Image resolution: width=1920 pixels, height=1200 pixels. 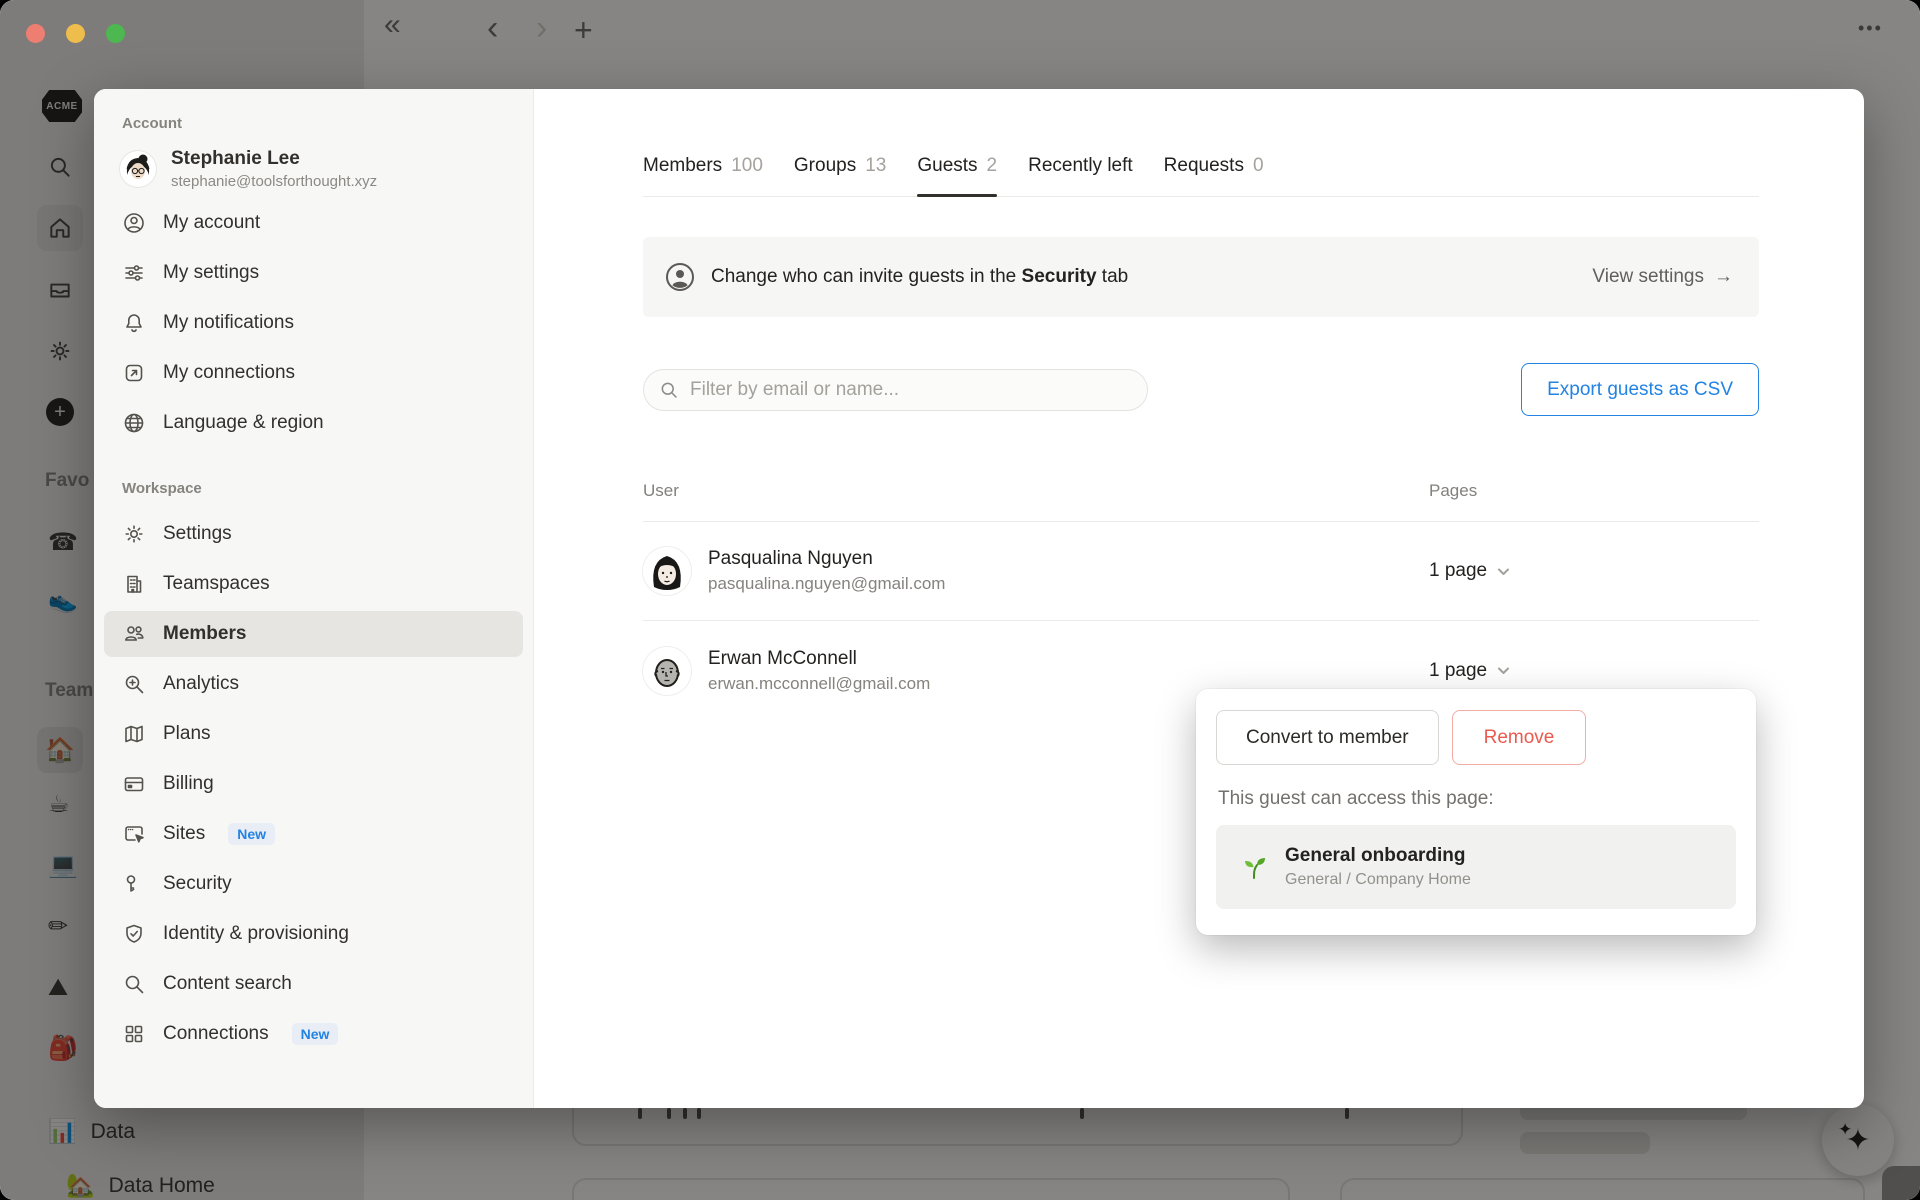 What do you see at coordinates (876, 165) in the screenshot?
I see `tab-count: 13` at bounding box center [876, 165].